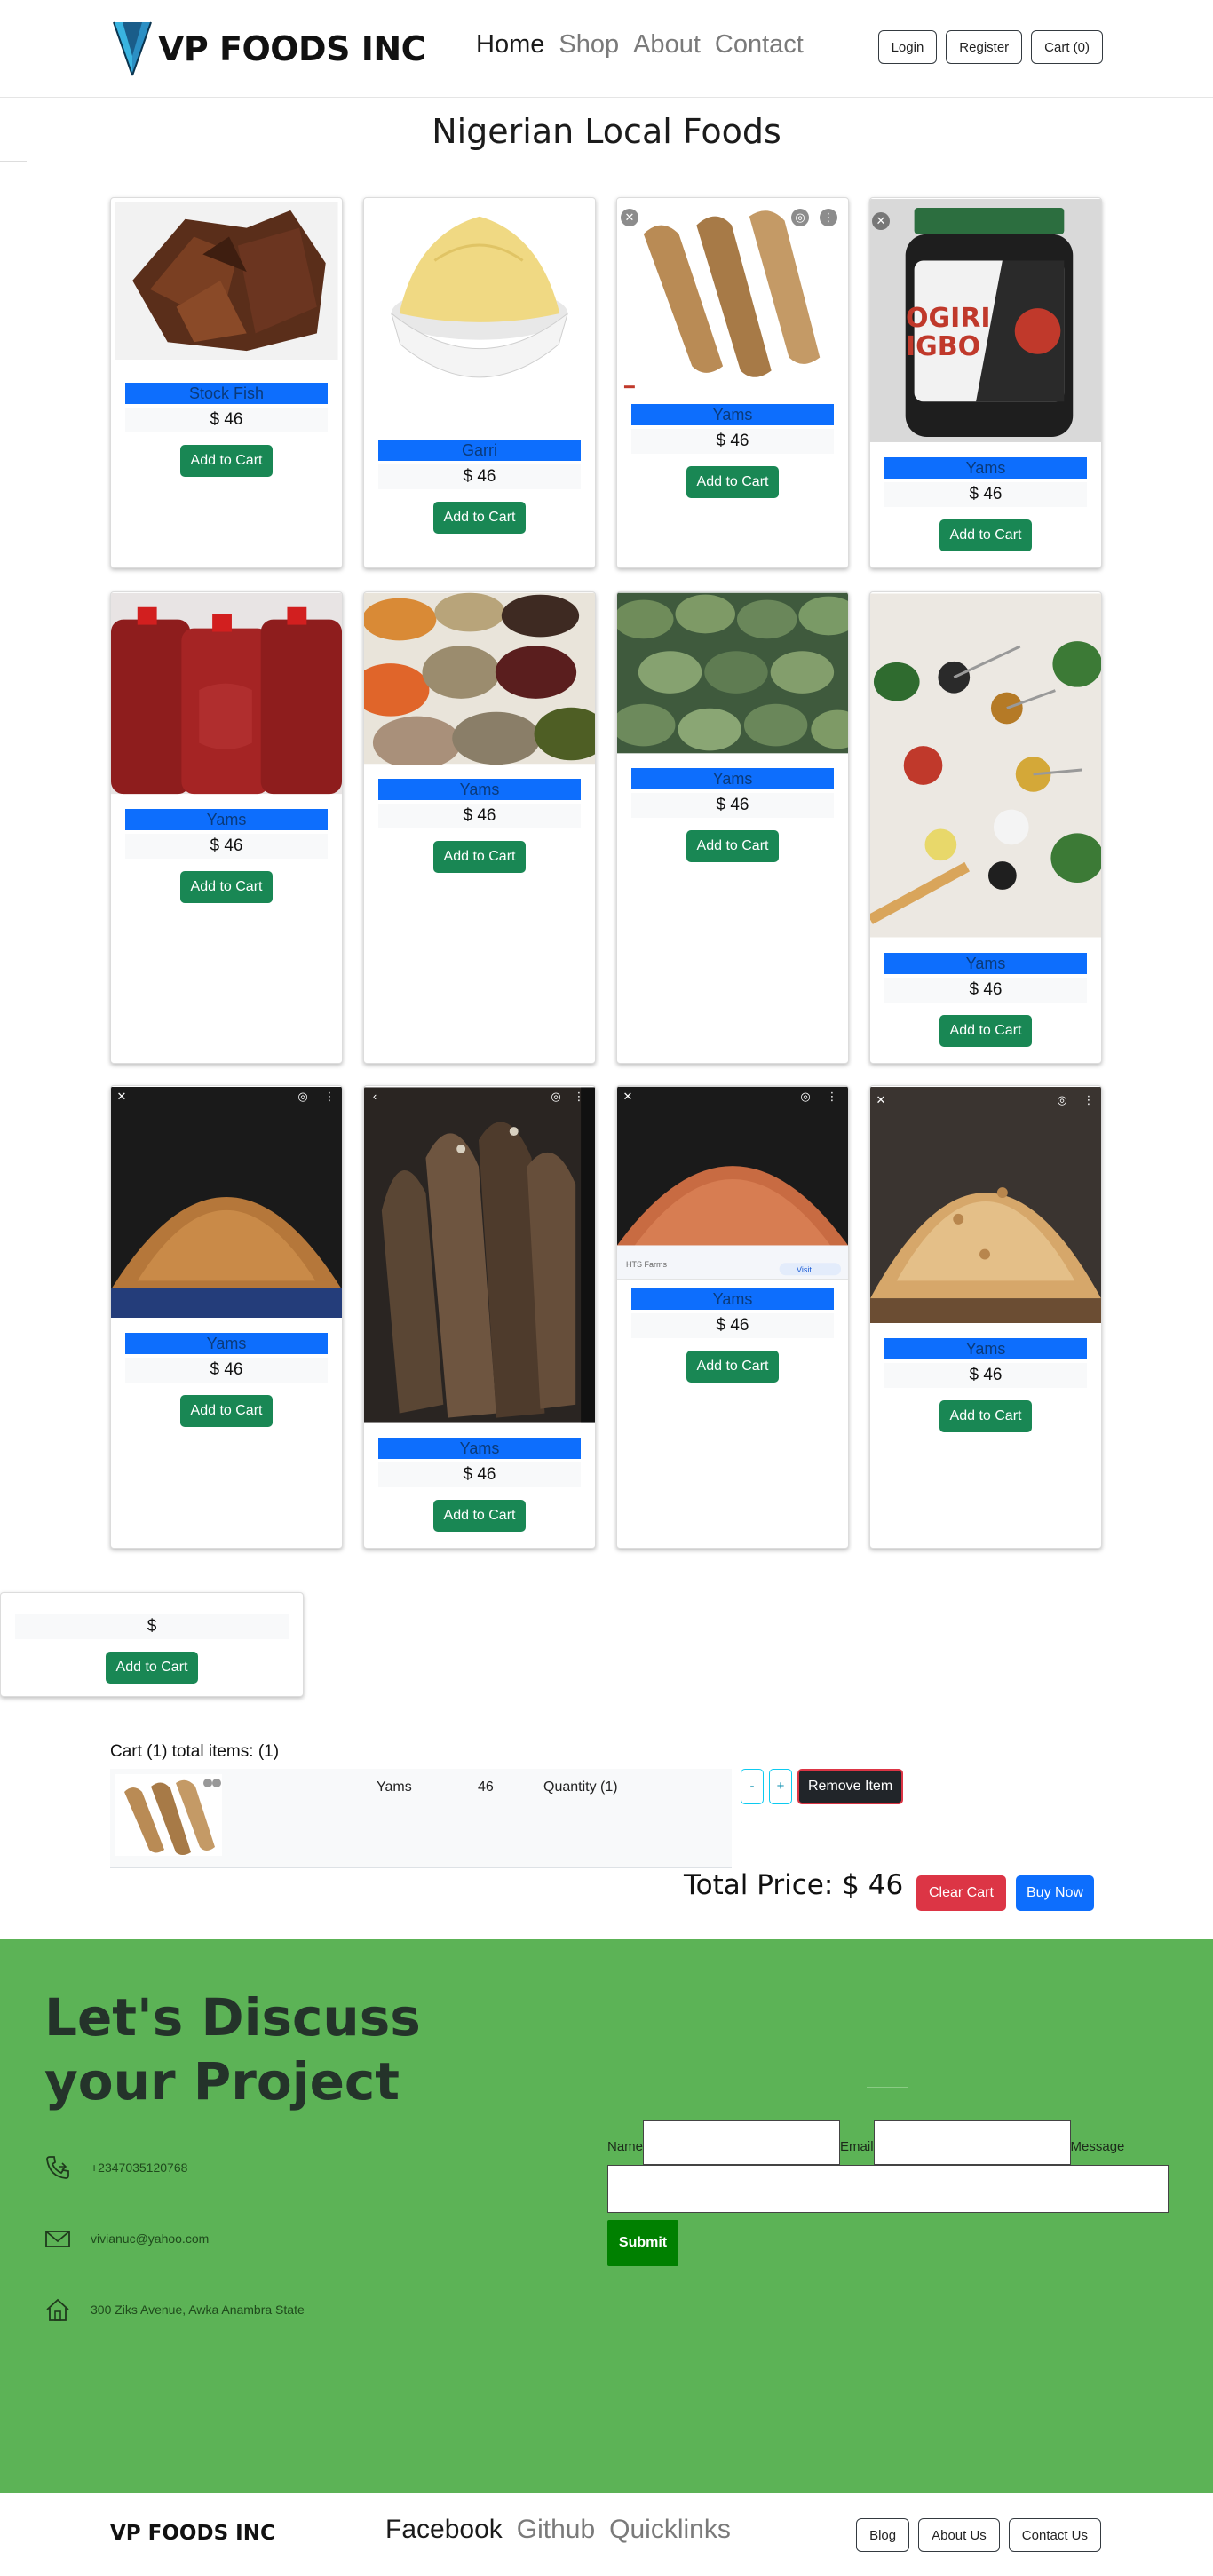  What do you see at coordinates (510, 45) in the screenshot?
I see `nav-home: Home` at bounding box center [510, 45].